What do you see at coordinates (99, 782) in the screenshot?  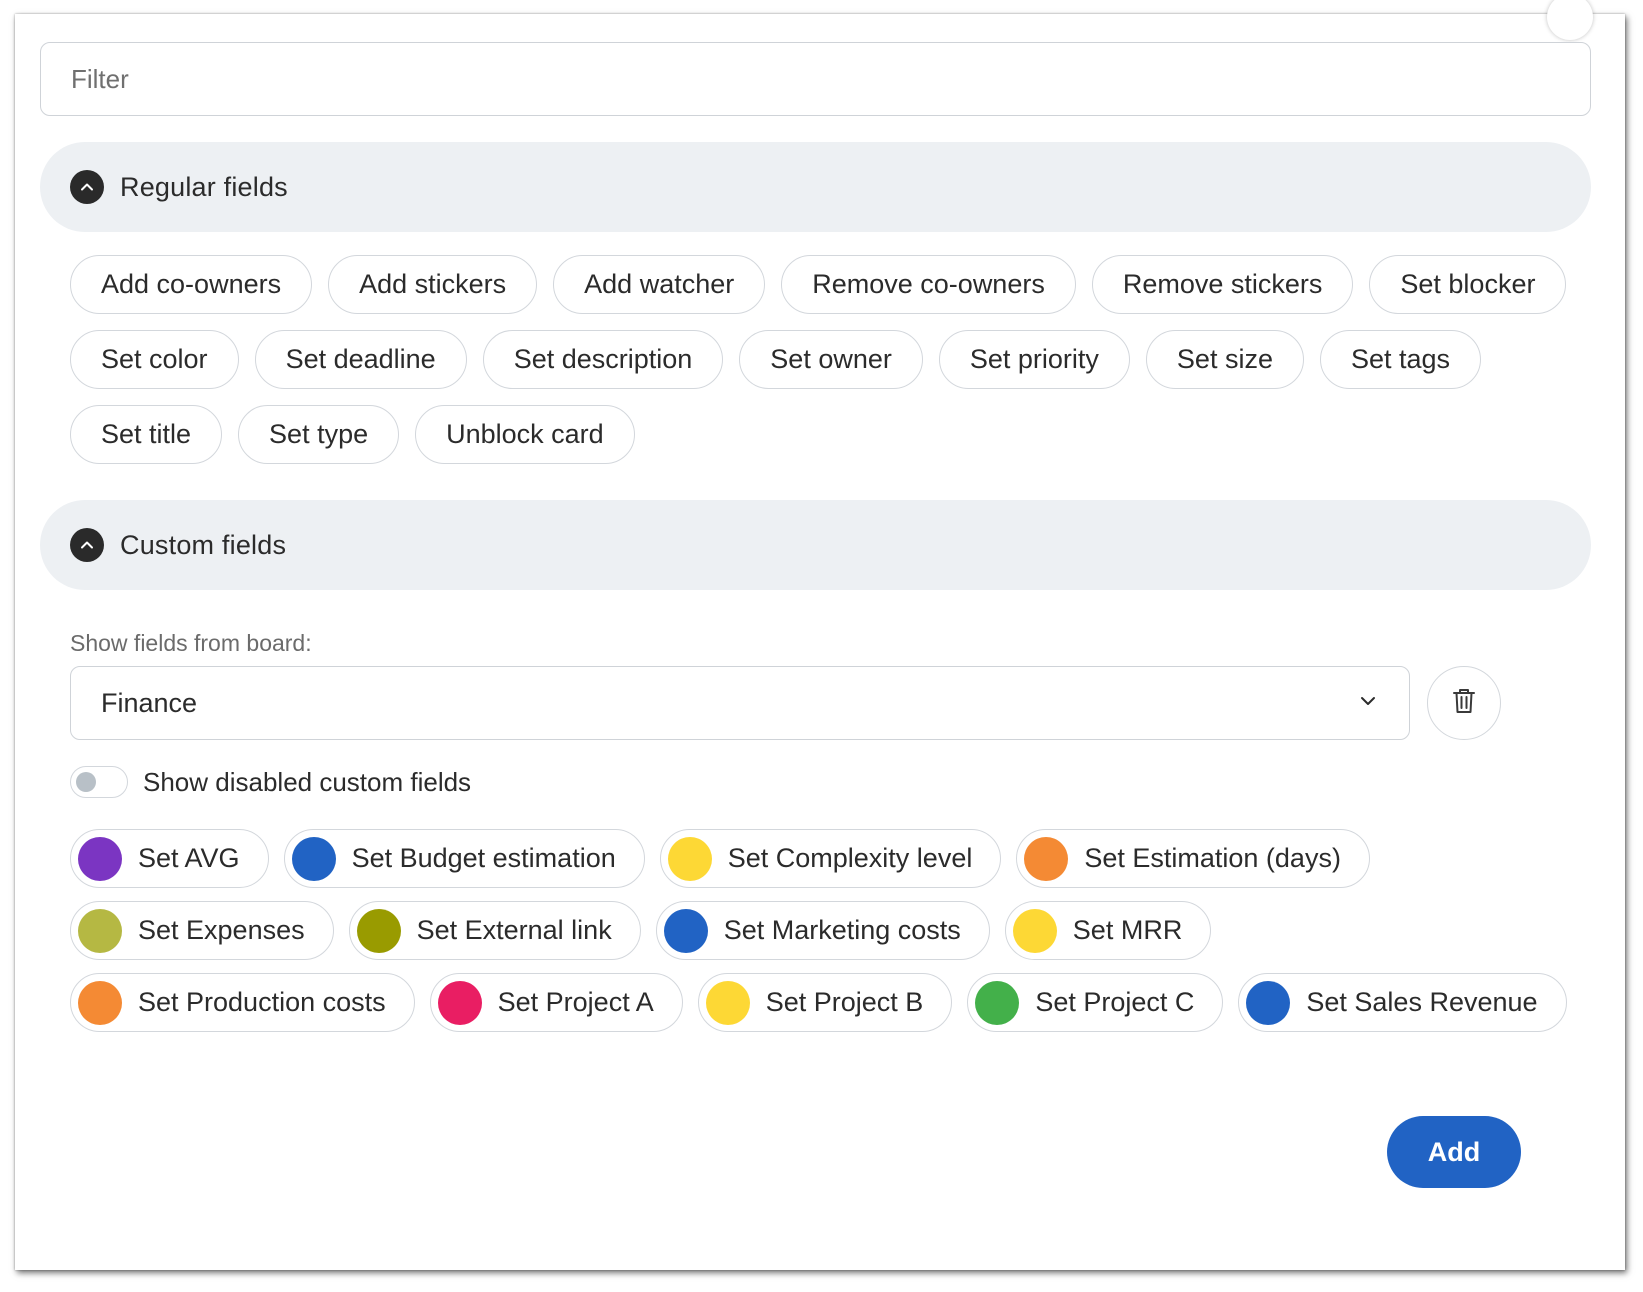 I see `show-disabled-toggle` at bounding box center [99, 782].